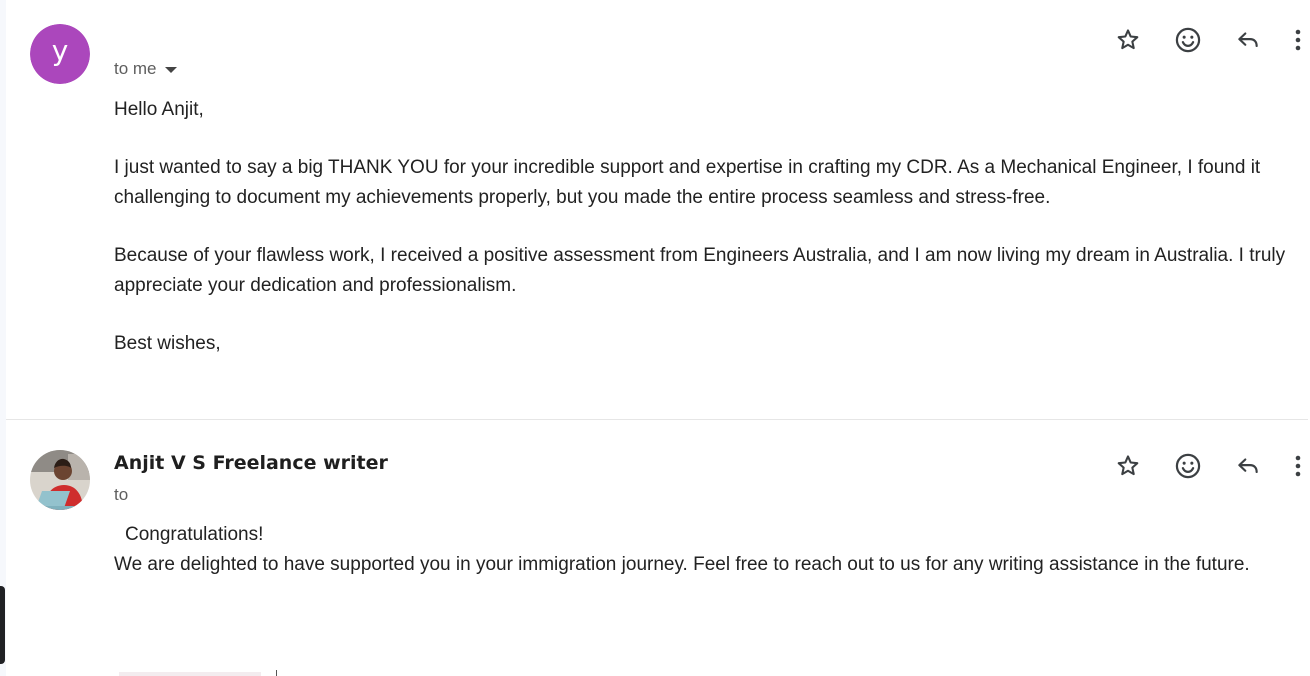  I want to click on sender-avatar, so click(60, 480).